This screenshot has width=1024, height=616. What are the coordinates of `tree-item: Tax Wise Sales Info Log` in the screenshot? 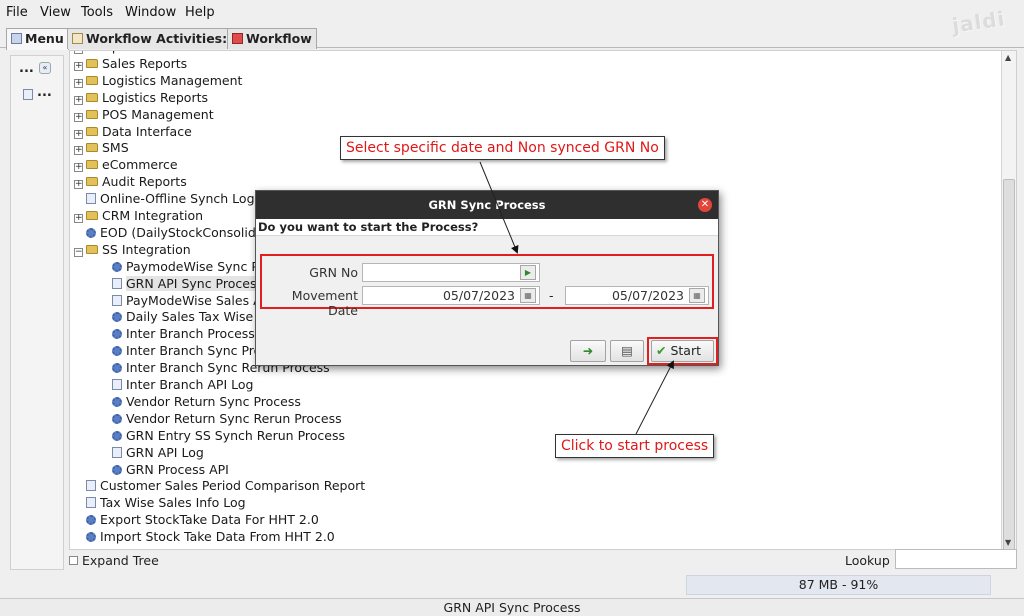 It's located at (160, 503).